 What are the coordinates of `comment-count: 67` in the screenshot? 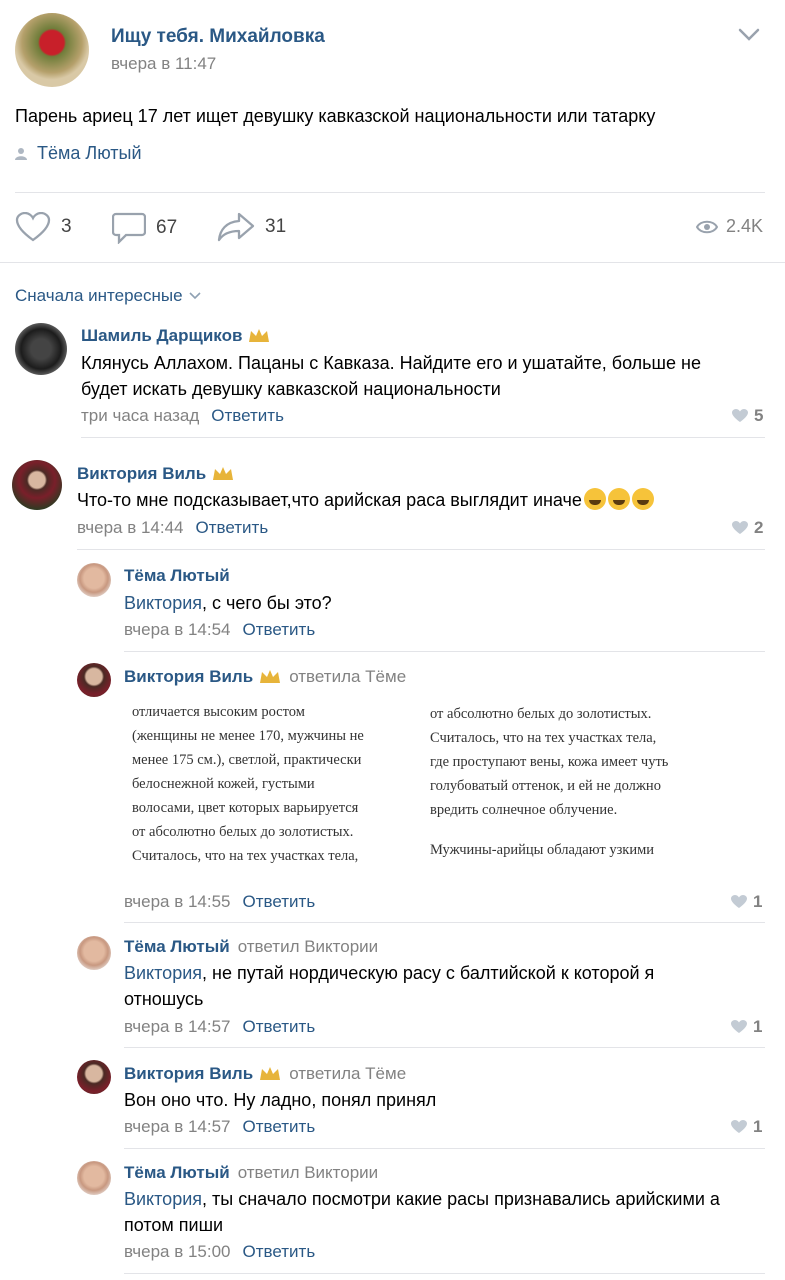 It's located at (167, 227).